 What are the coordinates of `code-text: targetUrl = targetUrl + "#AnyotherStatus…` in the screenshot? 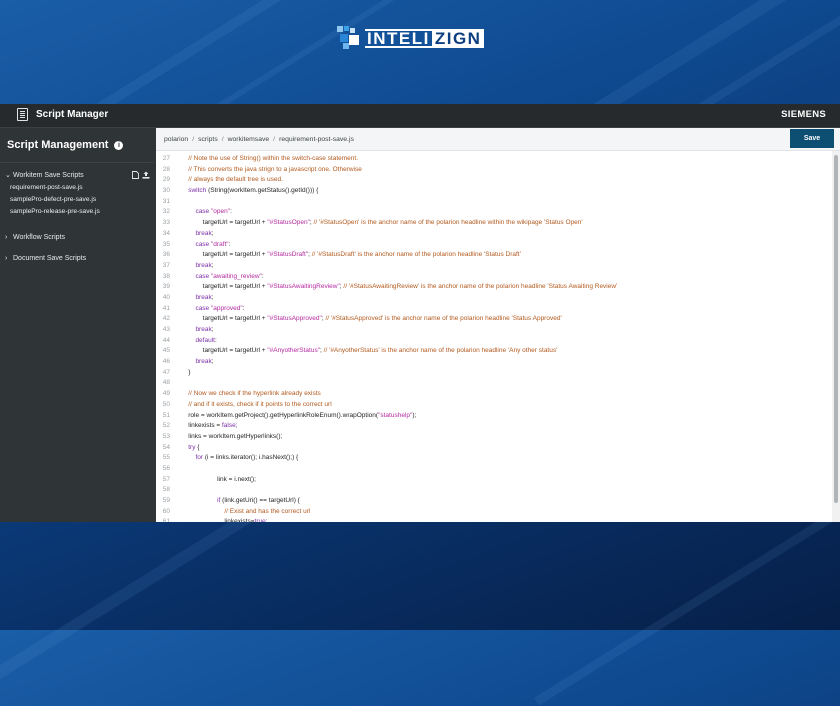 It's located at (369, 351).